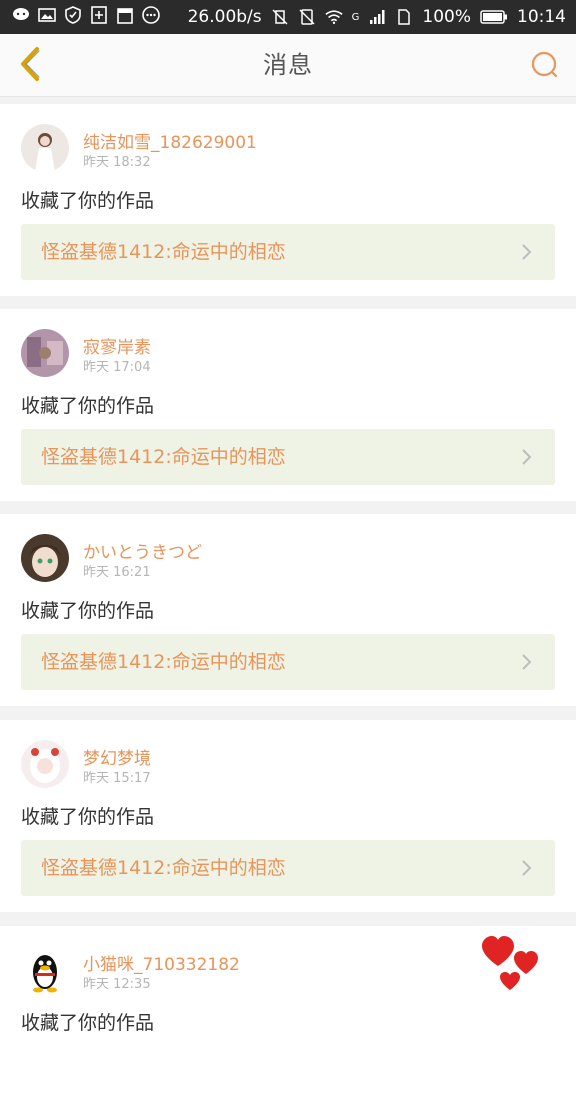  Describe the element at coordinates (510, 963) in the screenshot. I see `hearts-icon` at that location.